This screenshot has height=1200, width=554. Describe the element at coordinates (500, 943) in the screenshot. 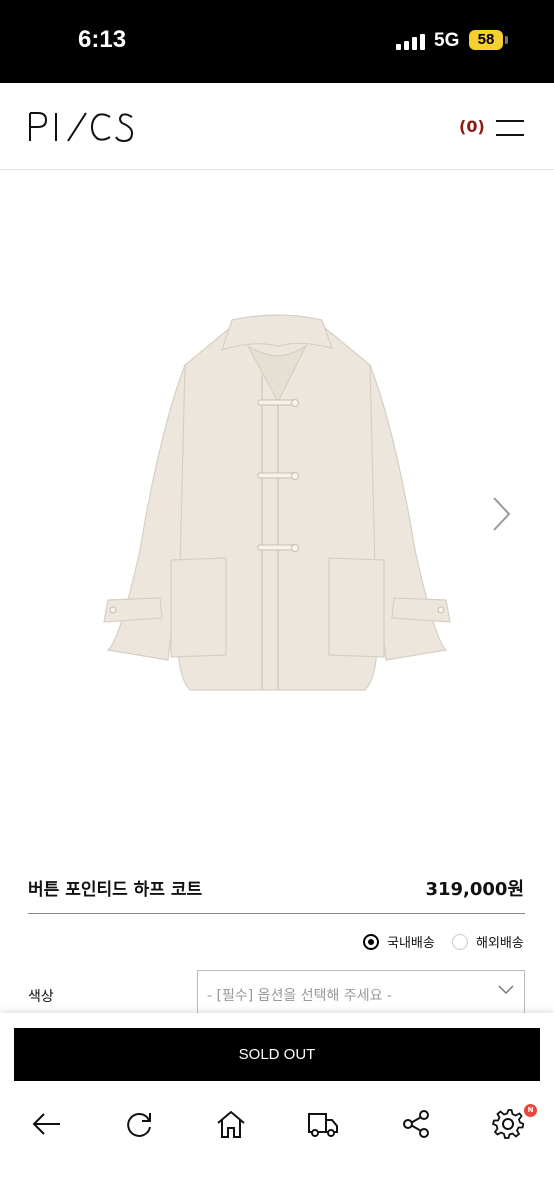

I see `shipping-overseas-label: 해외배송` at that location.